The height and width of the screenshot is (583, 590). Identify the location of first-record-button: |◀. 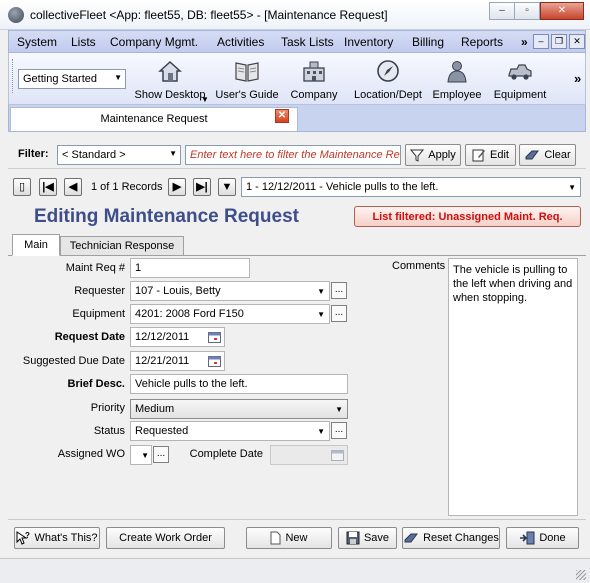
(48, 187).